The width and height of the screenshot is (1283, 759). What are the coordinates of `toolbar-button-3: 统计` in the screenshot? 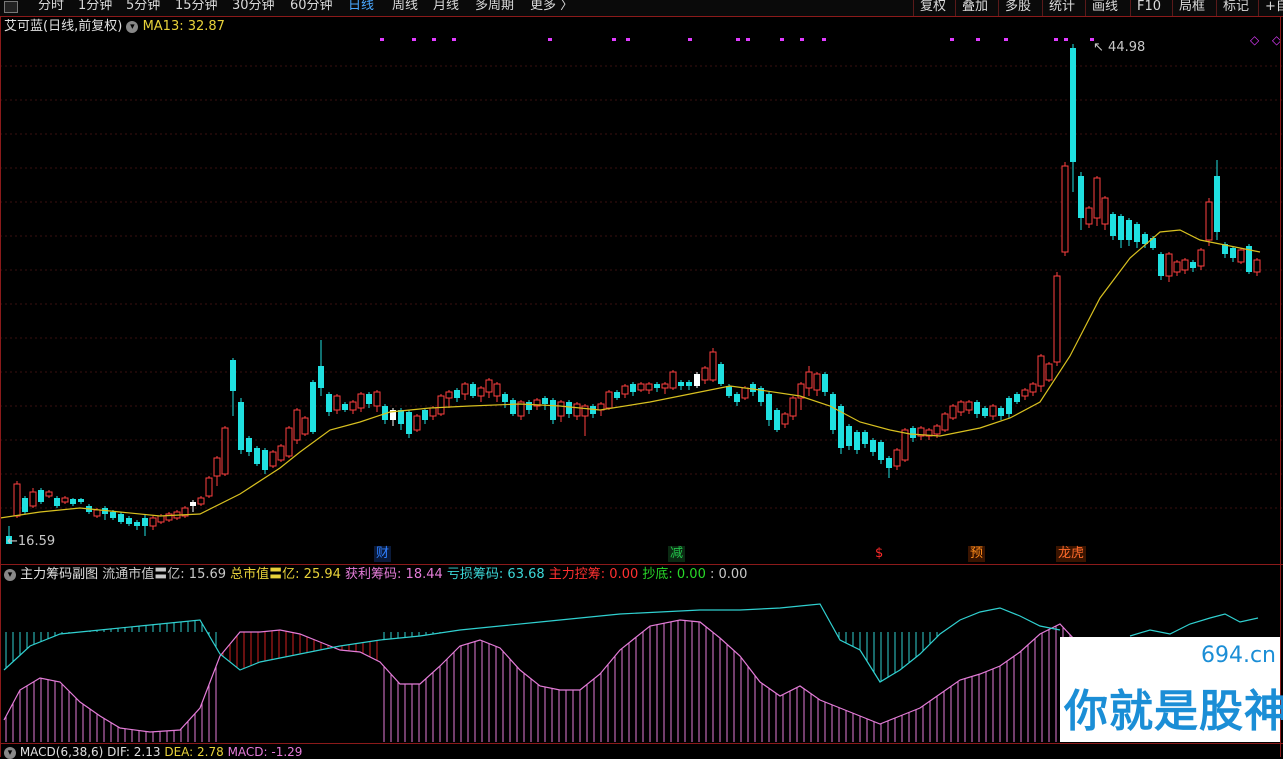 It's located at (1061, 8).